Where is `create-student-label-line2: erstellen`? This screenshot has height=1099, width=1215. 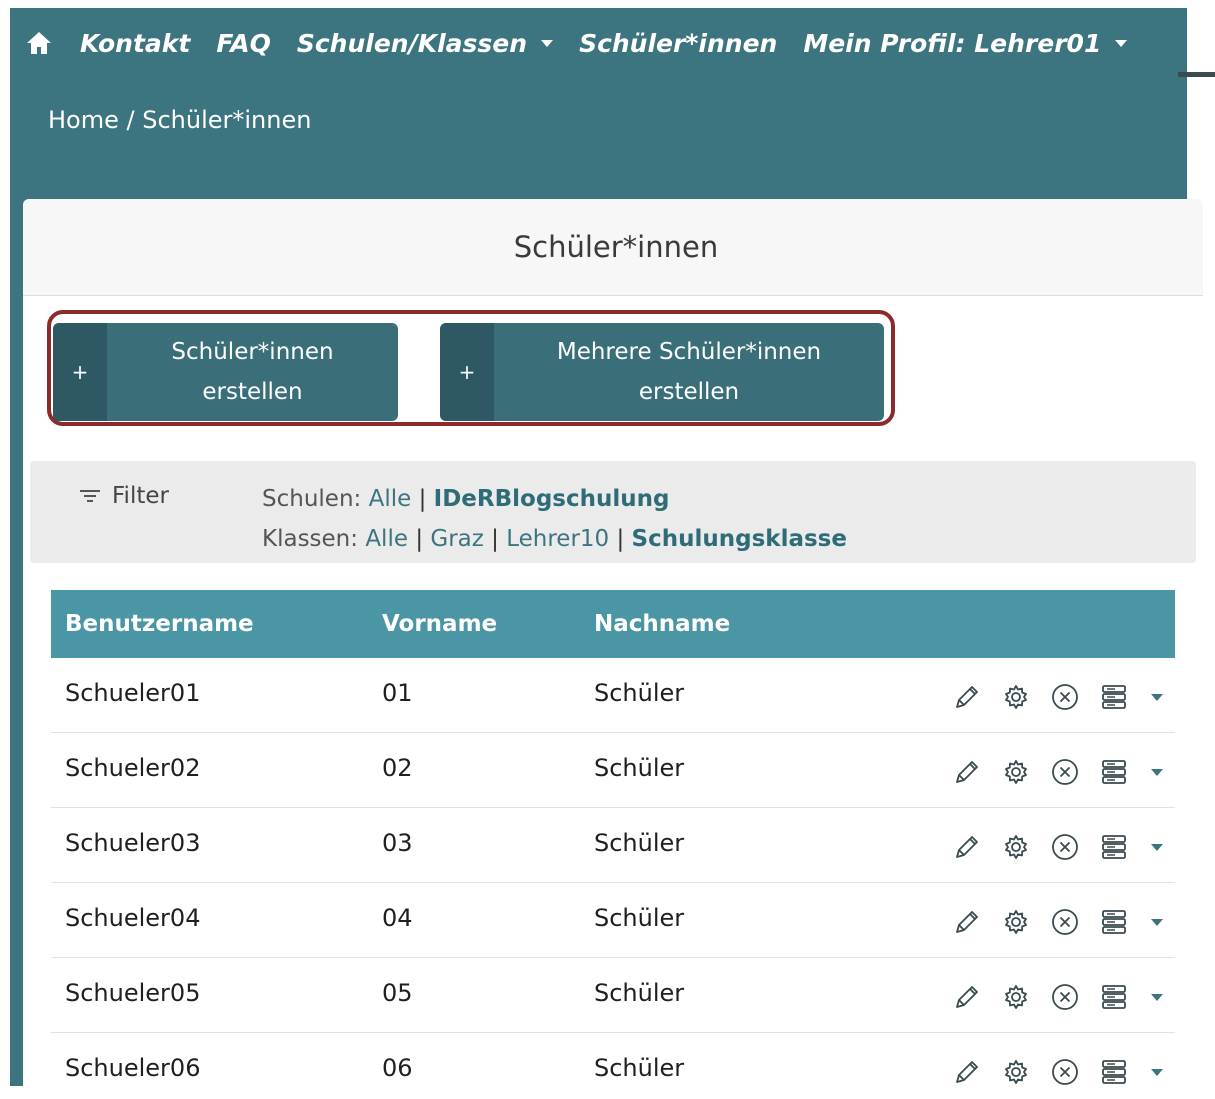
create-student-label-line2: erstellen is located at coordinates (252, 392).